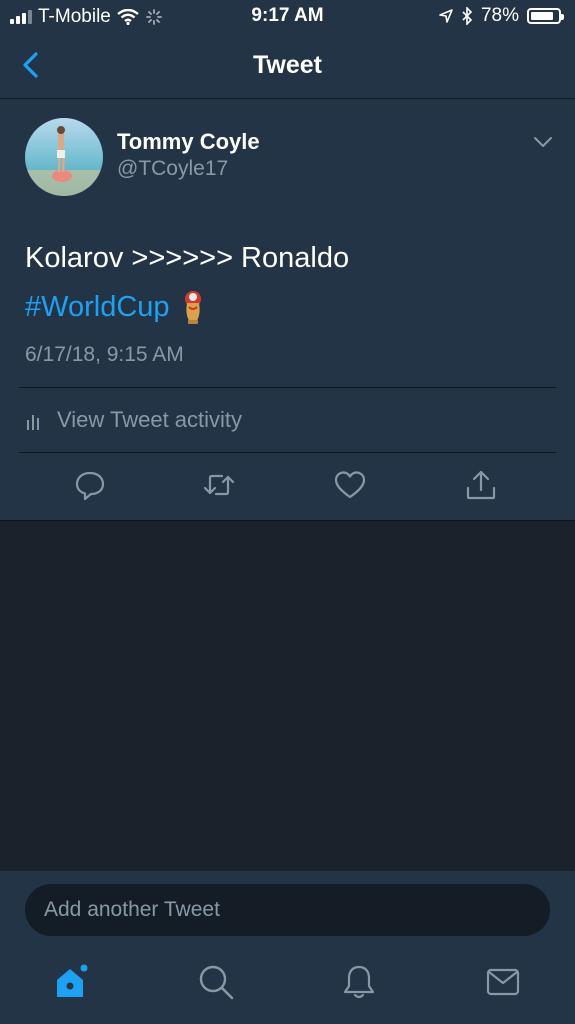  What do you see at coordinates (128, 17) in the screenshot?
I see `wifi-icon` at bounding box center [128, 17].